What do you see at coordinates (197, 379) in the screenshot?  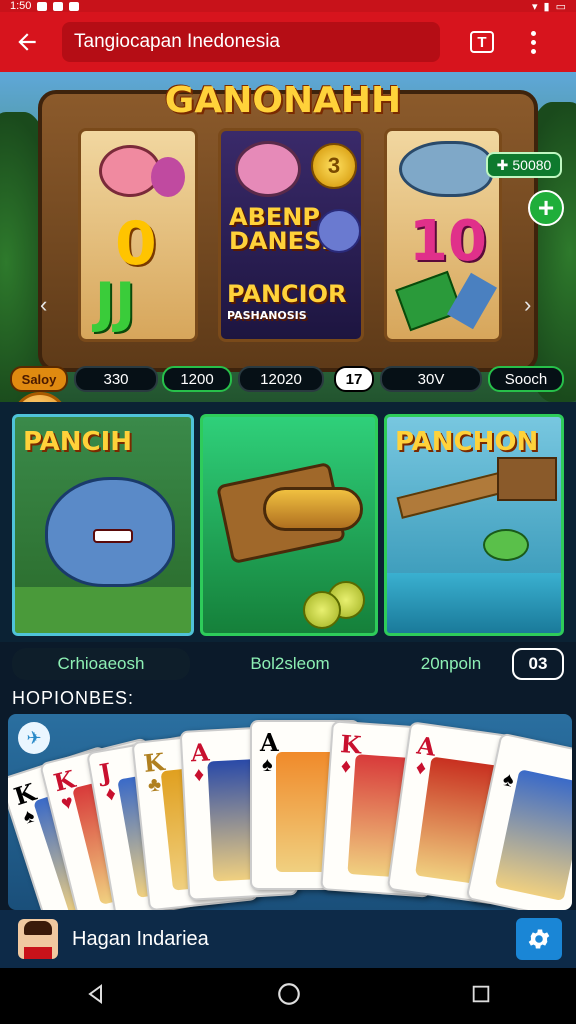 I see `stat-value: 1200` at bounding box center [197, 379].